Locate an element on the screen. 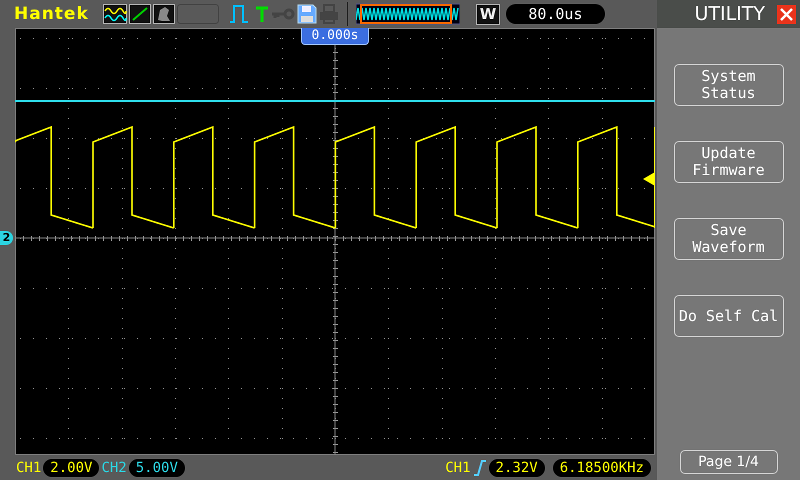 The image size is (800, 480). window-mode-badge: W is located at coordinates (488, 14).